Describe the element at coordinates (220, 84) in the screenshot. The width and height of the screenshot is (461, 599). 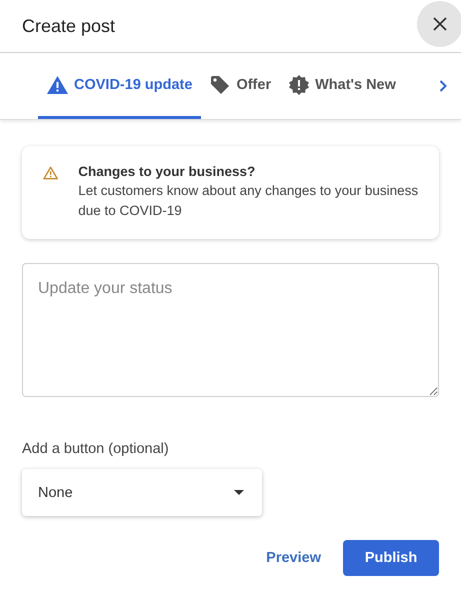
I see `tag-icon` at that location.